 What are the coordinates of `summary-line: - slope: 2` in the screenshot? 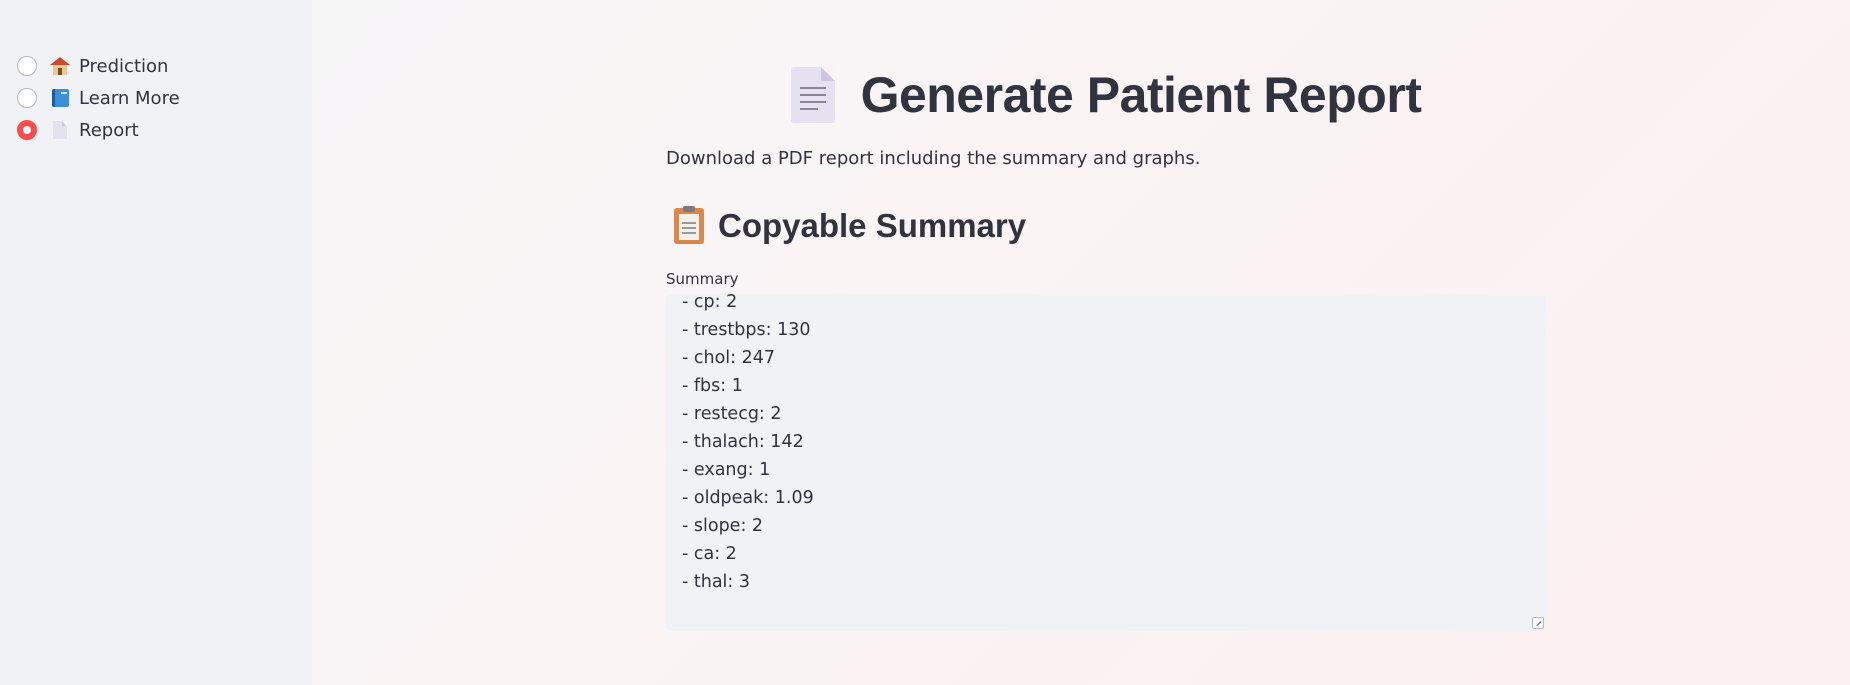 It's located at (723, 526).